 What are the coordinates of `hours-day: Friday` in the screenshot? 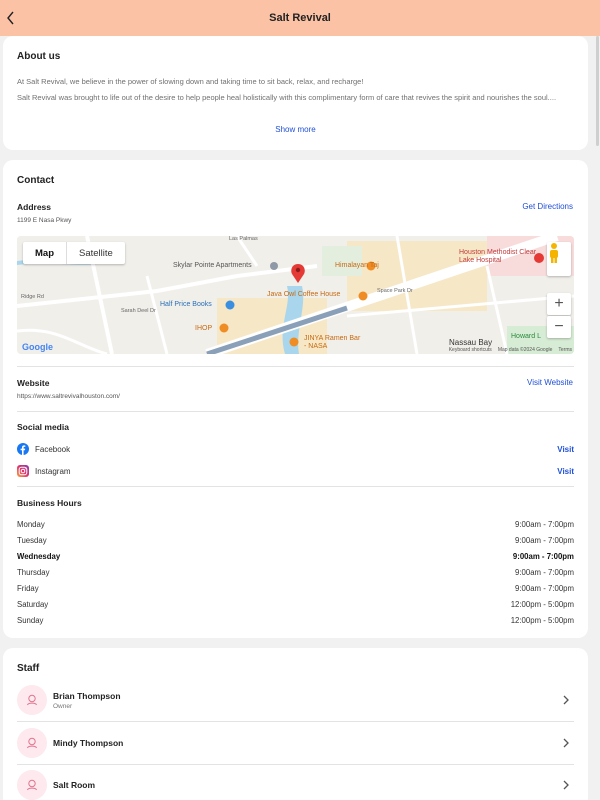 It's located at (28, 588).